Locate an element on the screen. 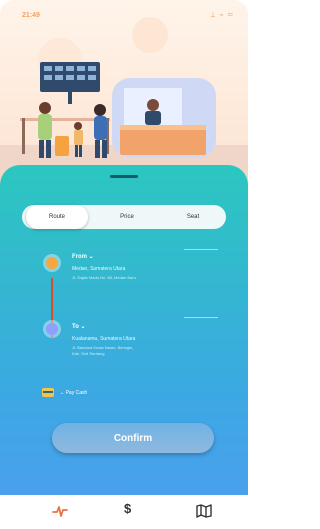 The height and width of the screenshot is (529, 320). from-title: Medan, Sumatera Utara is located at coordinates (99, 269).